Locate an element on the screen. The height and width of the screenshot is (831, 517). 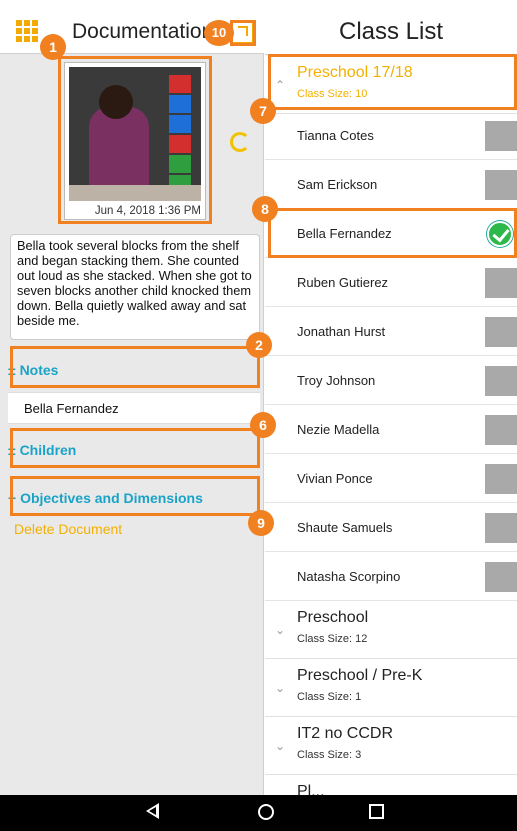
highlight-children is located at coordinates (135, 448).